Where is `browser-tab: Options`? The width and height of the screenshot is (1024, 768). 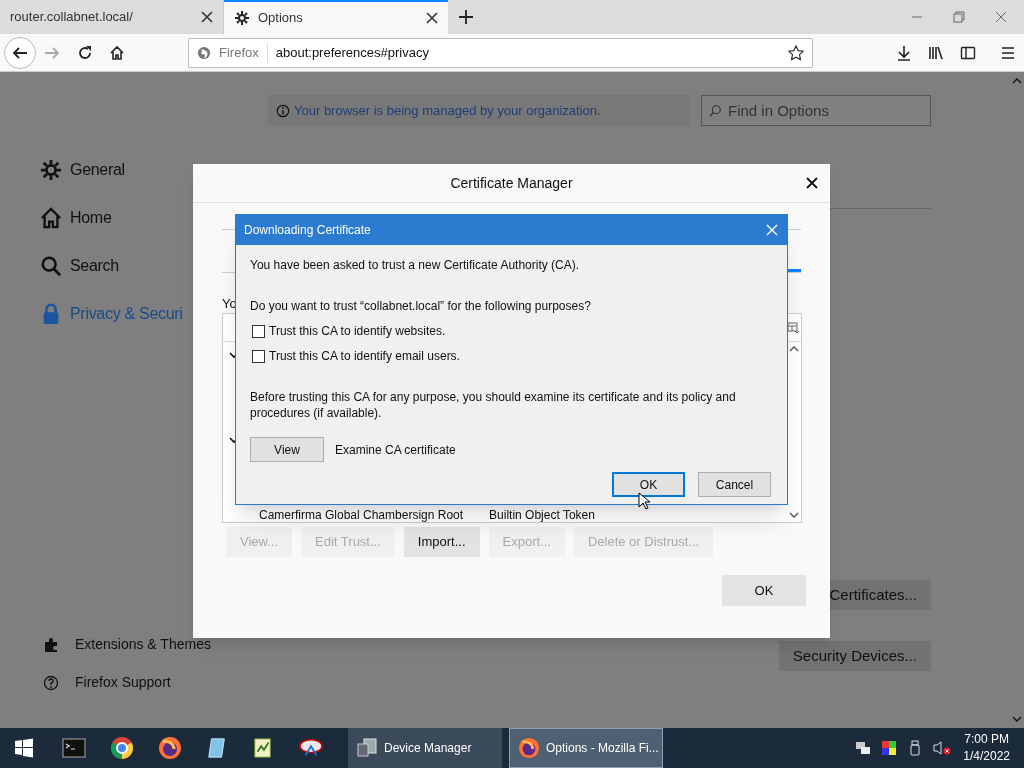
browser-tab: Options is located at coordinates (336, 17).